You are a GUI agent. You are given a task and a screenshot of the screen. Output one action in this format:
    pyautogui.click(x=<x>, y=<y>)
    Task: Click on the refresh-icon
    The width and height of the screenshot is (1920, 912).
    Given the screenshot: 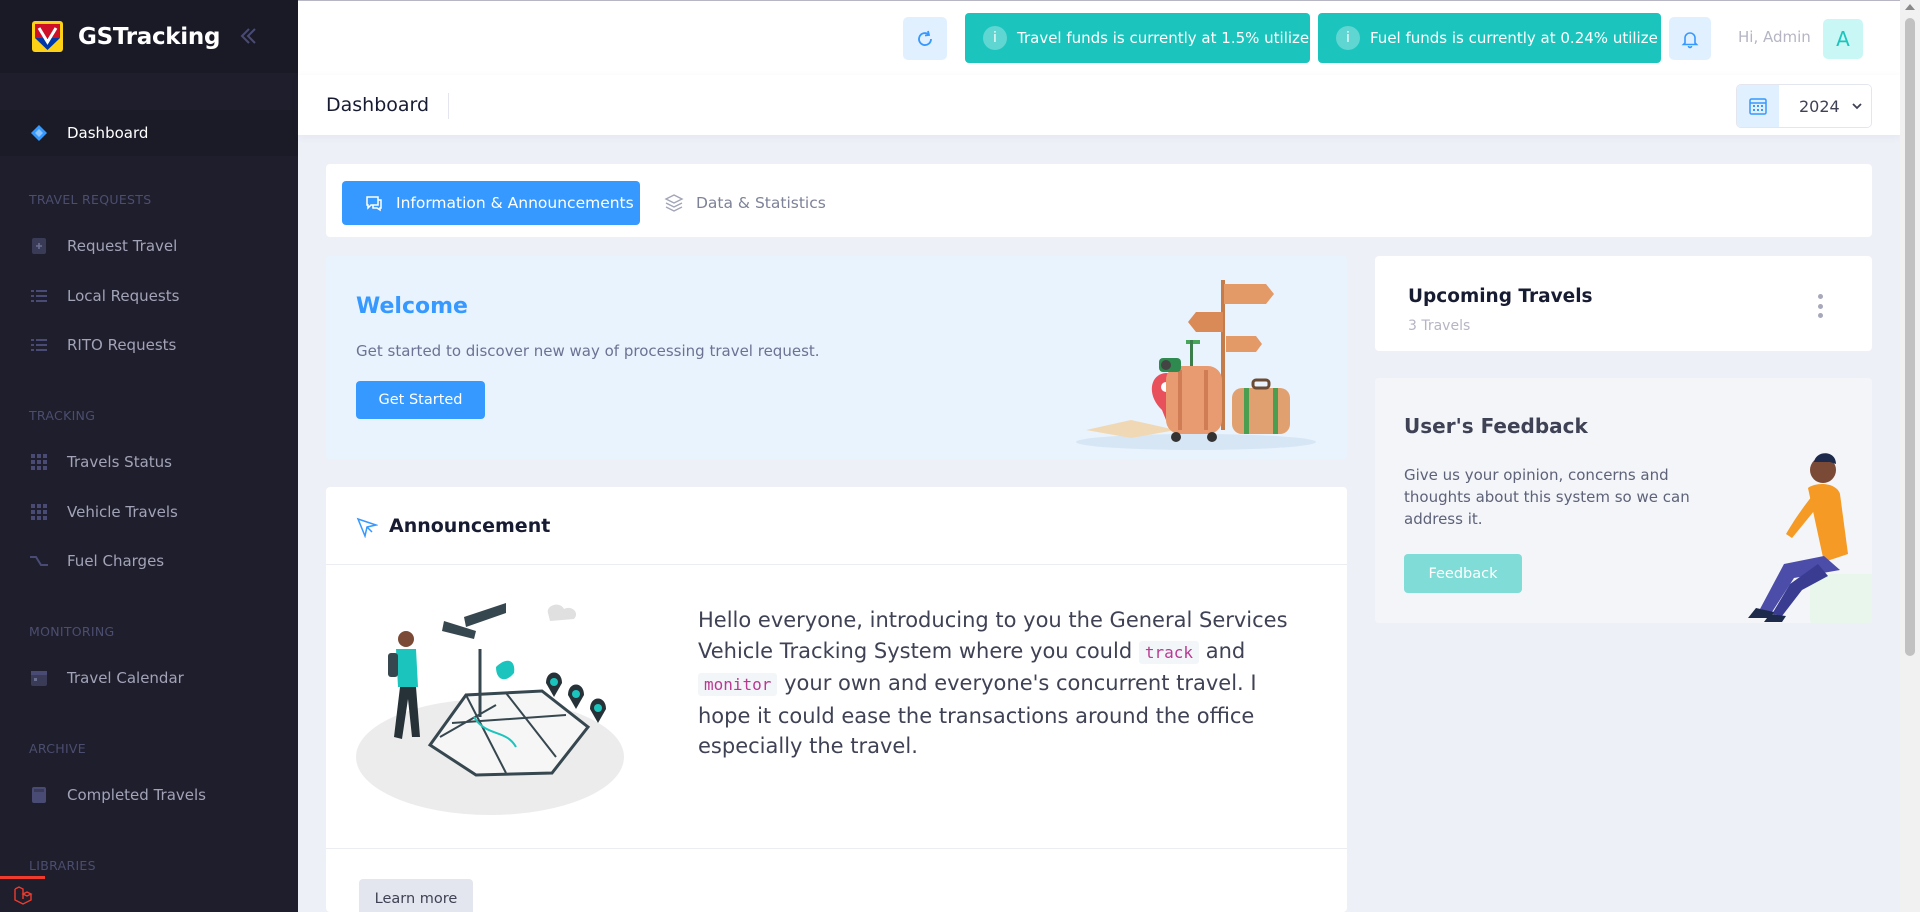 What is the action you would take?
    pyautogui.click(x=925, y=38)
    